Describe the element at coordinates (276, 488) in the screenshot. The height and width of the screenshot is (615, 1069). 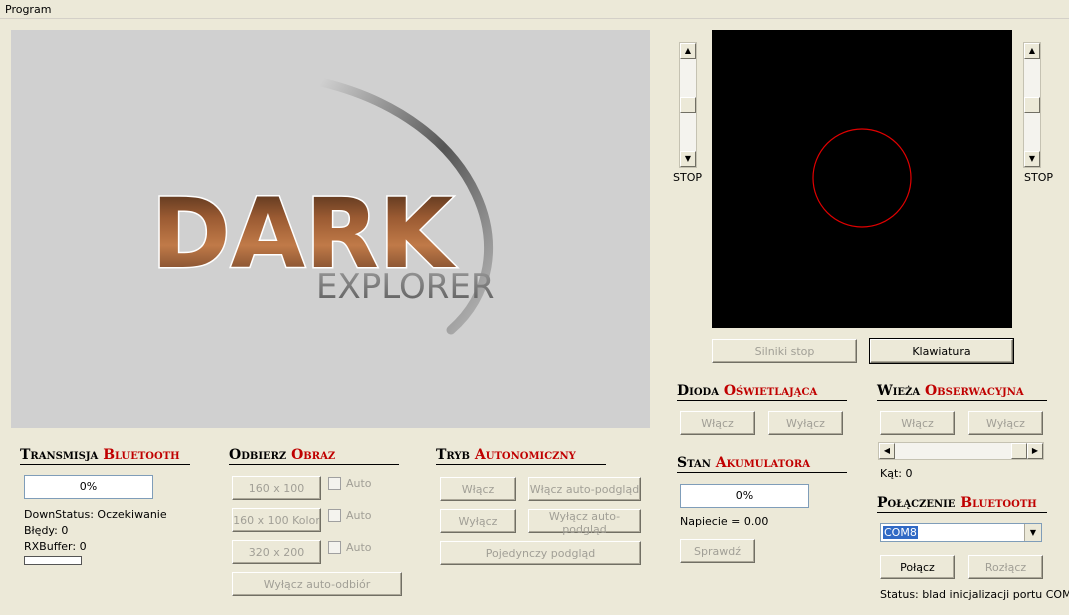
I see `res-160x100-button: 160 x 100` at that location.